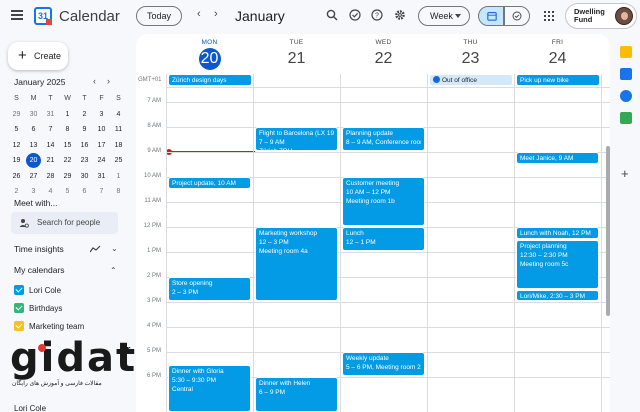 The height and width of the screenshot is (412, 640). I want to click on day-header: TUE 21, so click(296, 54).